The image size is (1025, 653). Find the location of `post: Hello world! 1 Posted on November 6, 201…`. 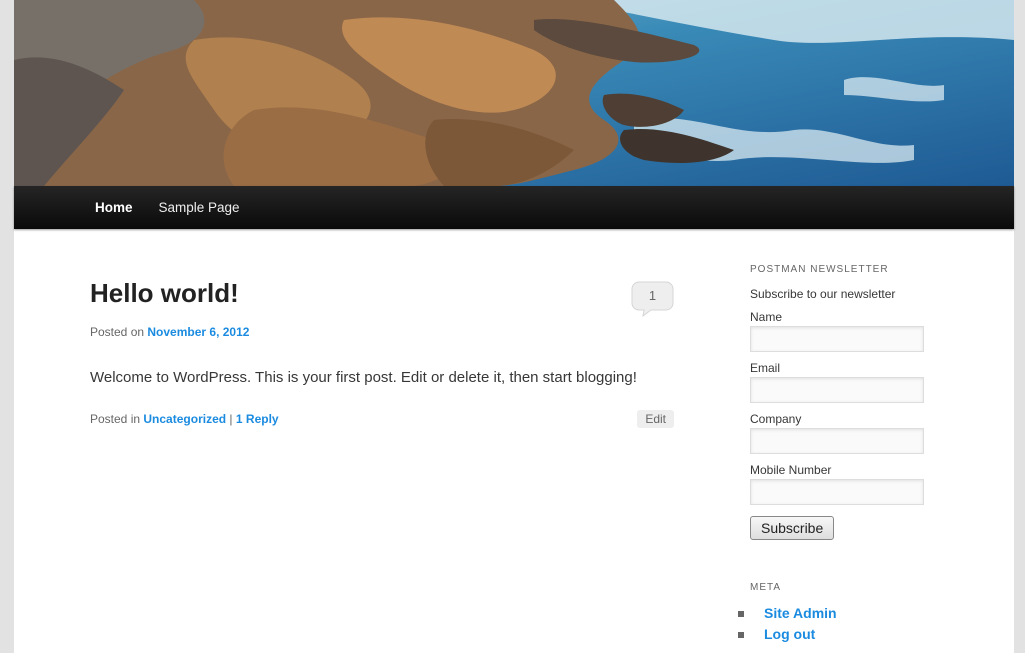

post: Hello world! 1 Posted on November 6, 201… is located at coordinates (382, 343).